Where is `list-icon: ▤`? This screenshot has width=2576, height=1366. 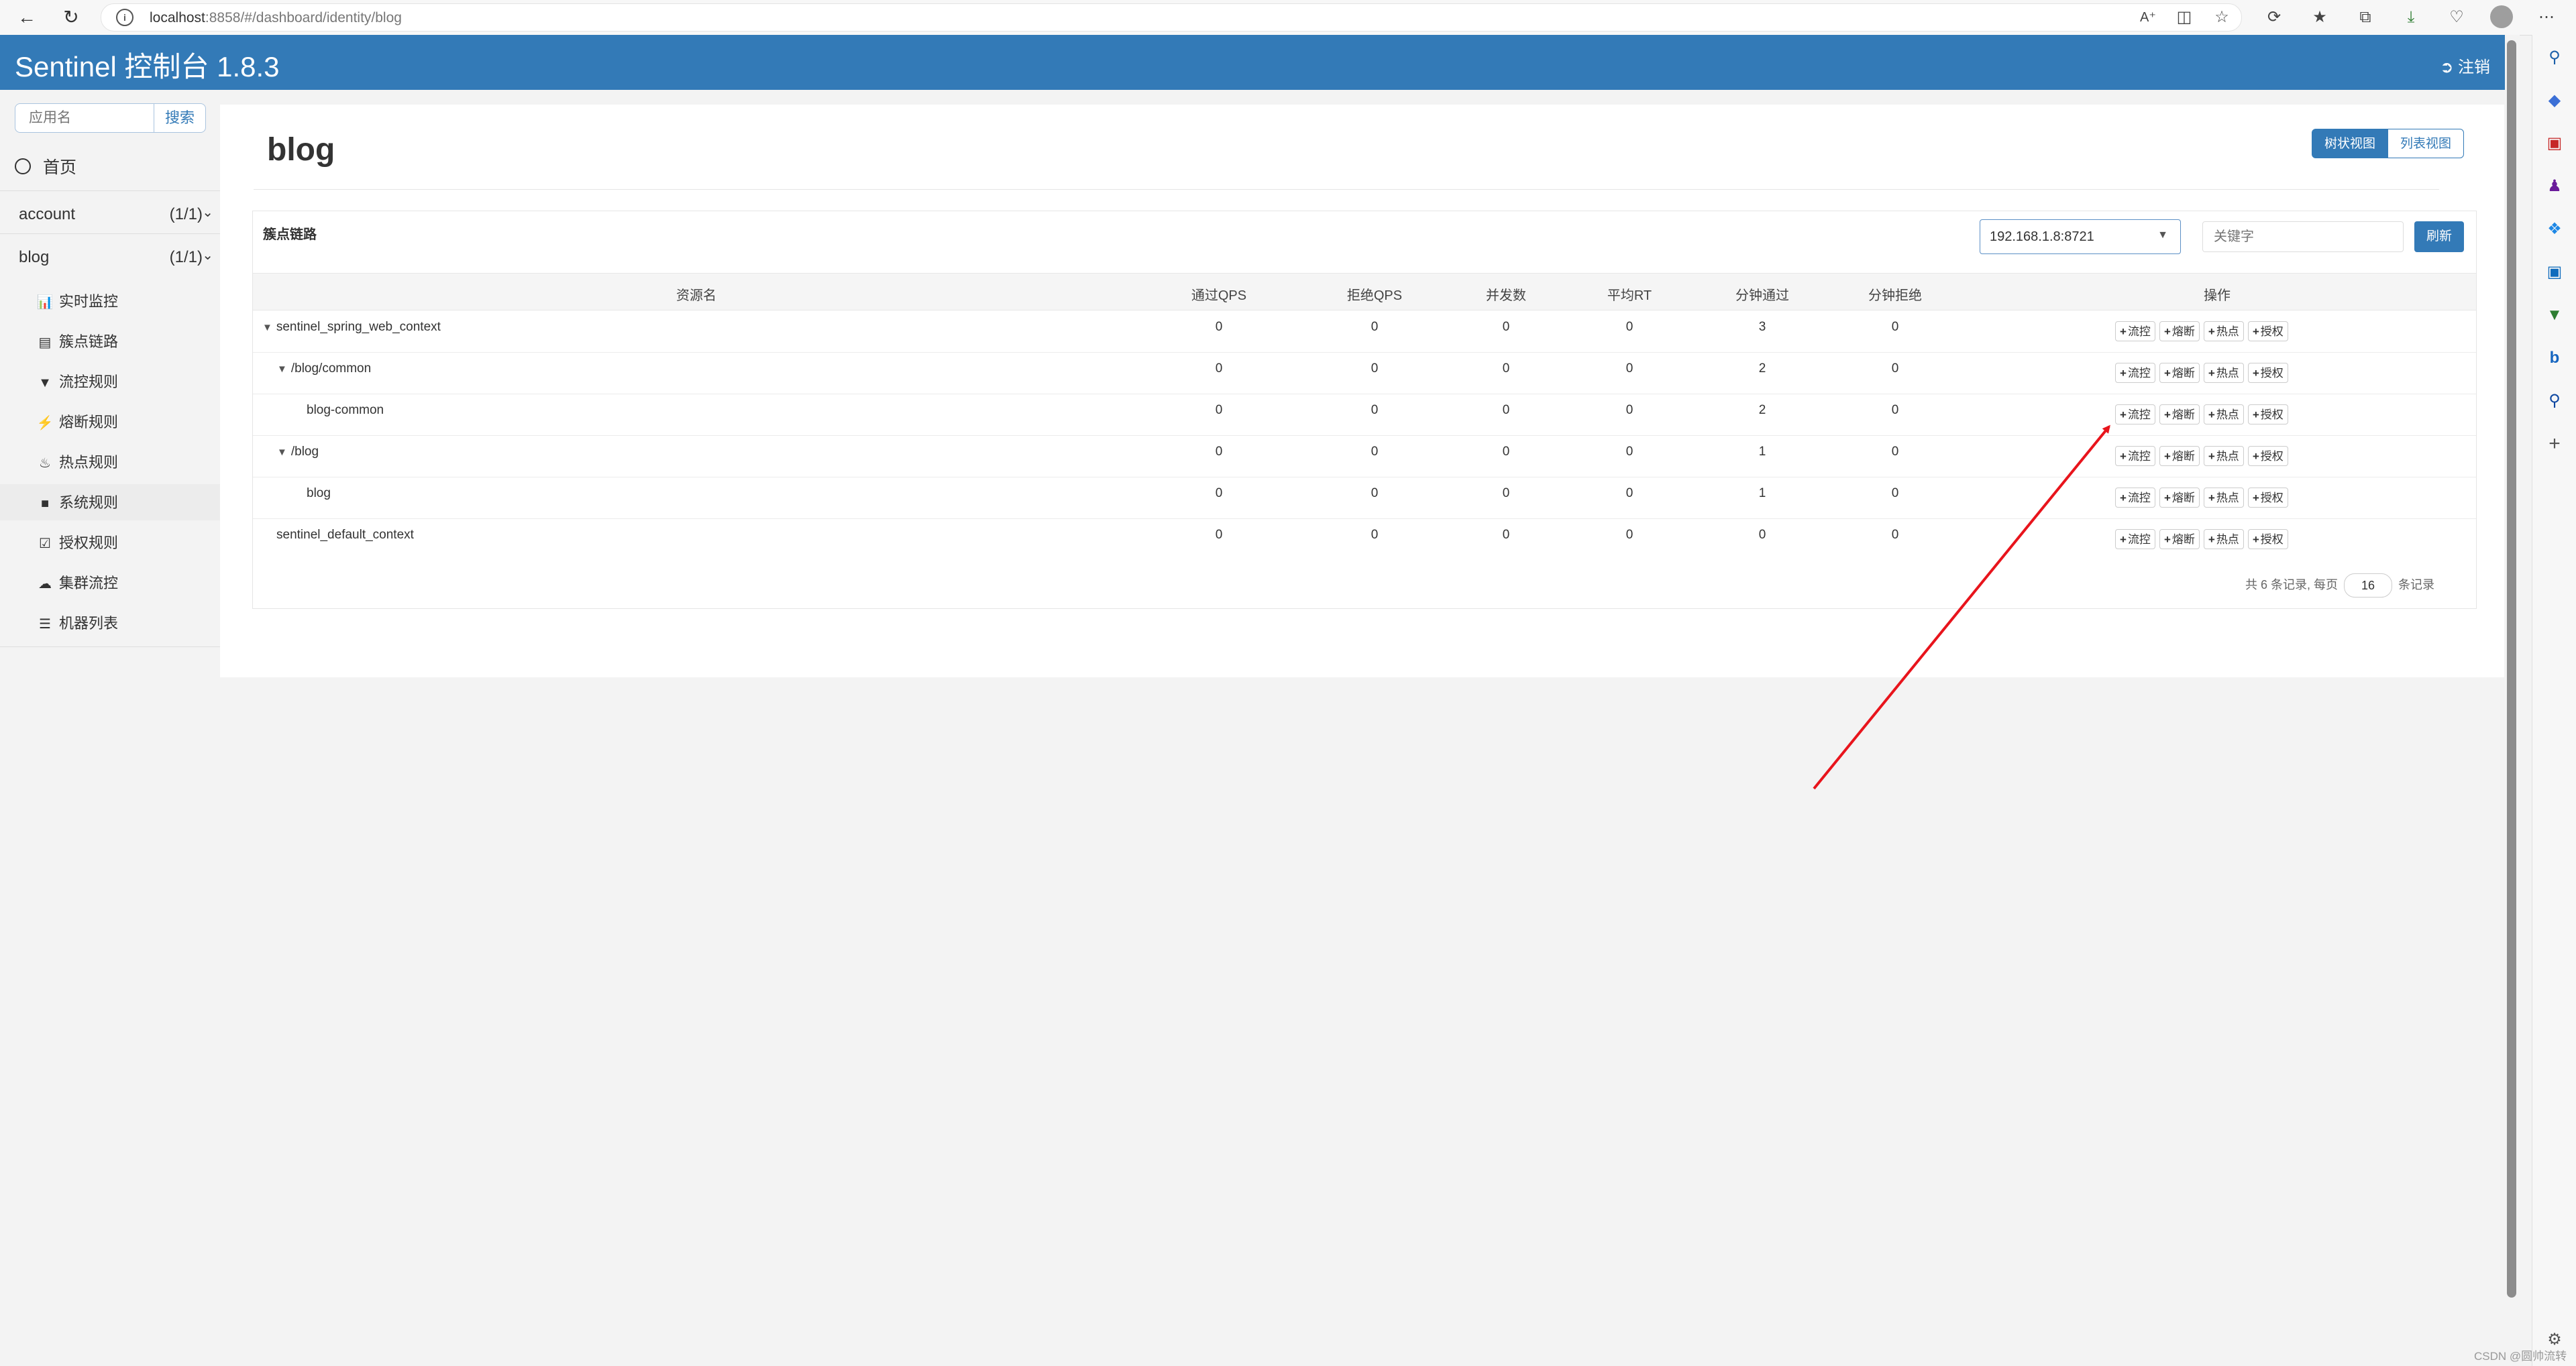
list-icon: ▤ is located at coordinates (45, 342).